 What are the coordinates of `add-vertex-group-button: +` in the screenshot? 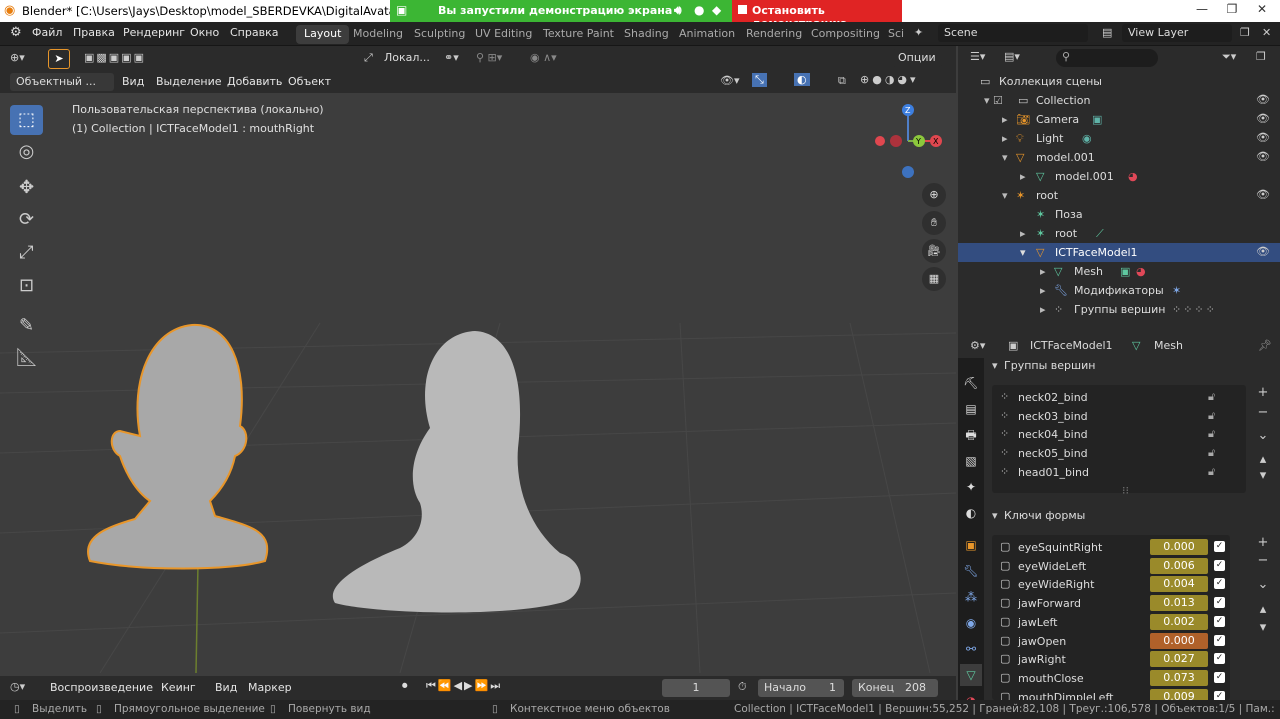 It's located at (1263, 393).